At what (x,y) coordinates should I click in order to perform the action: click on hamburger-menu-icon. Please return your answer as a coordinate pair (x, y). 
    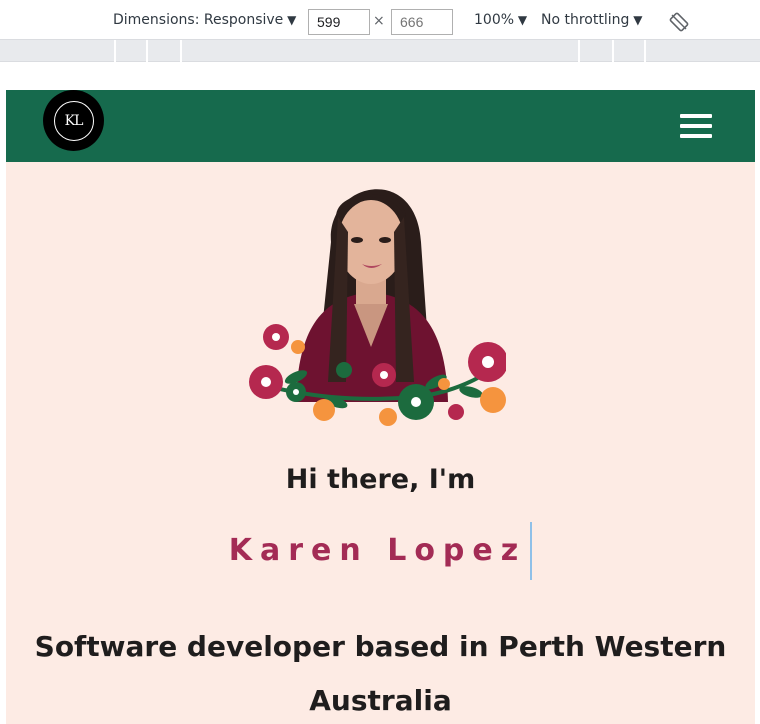
    Looking at the image, I should click on (696, 126).